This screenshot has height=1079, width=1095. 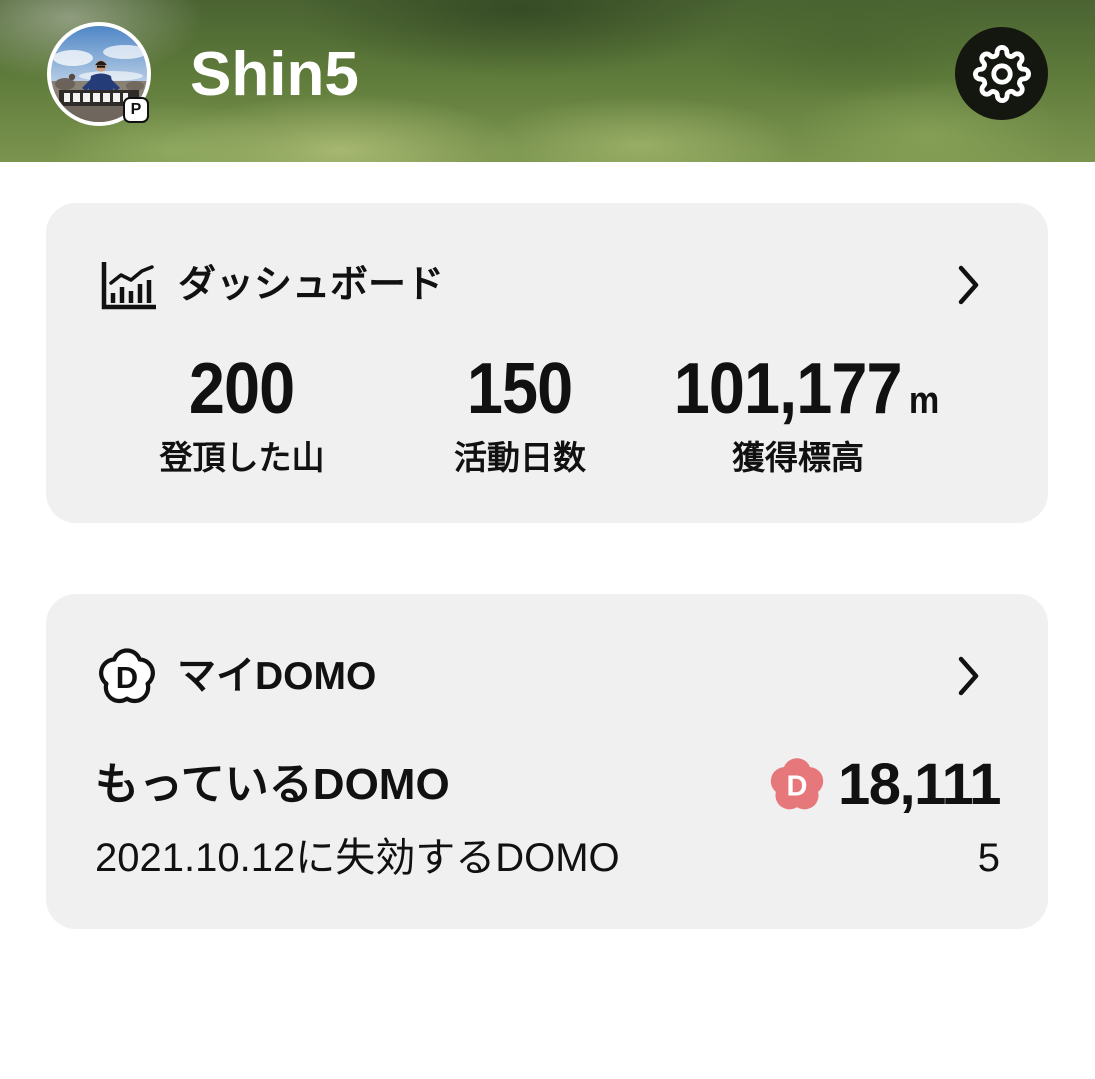 I want to click on bar-chart-icon, so click(x=128, y=286).